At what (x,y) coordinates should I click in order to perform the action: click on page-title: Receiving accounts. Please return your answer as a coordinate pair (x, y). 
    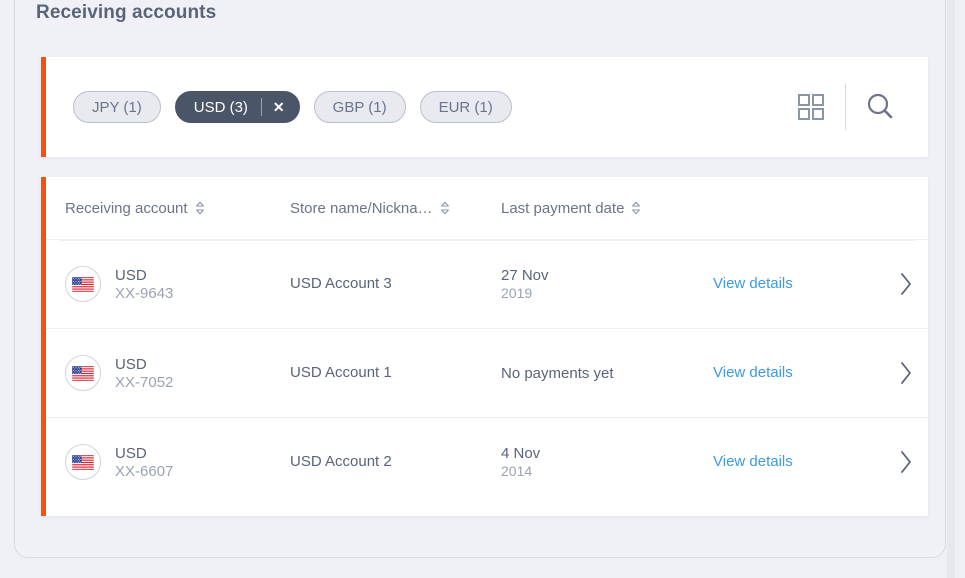
    Looking at the image, I should click on (126, 12).